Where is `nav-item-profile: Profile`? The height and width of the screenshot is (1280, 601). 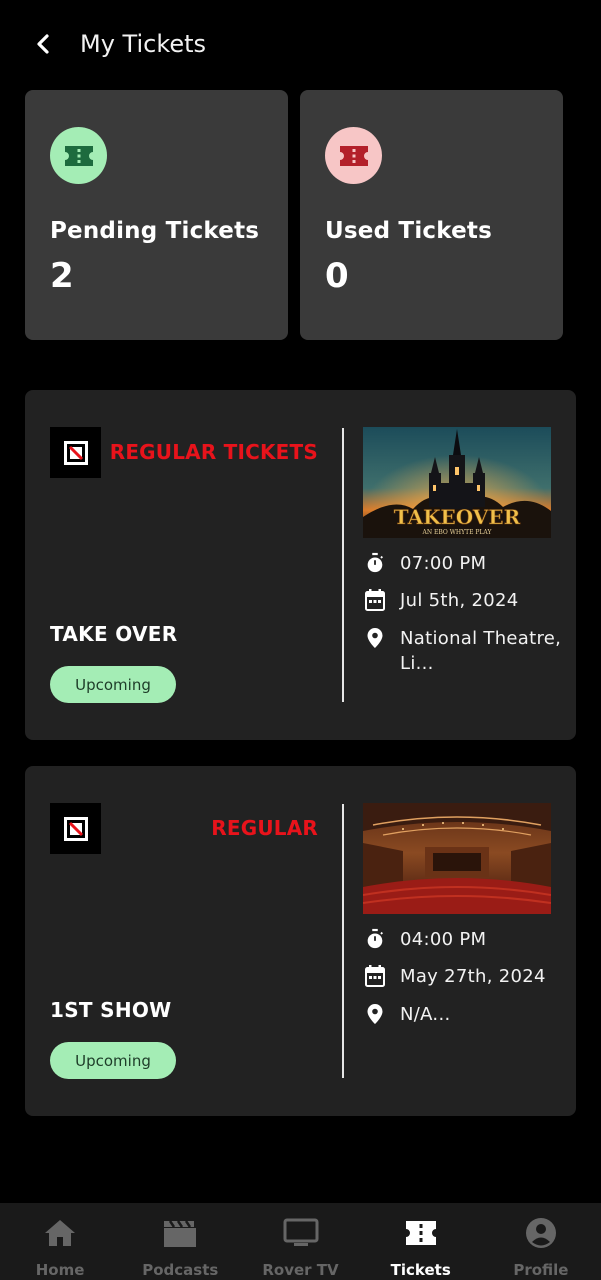
nav-item-profile: Profile is located at coordinates (541, 1241).